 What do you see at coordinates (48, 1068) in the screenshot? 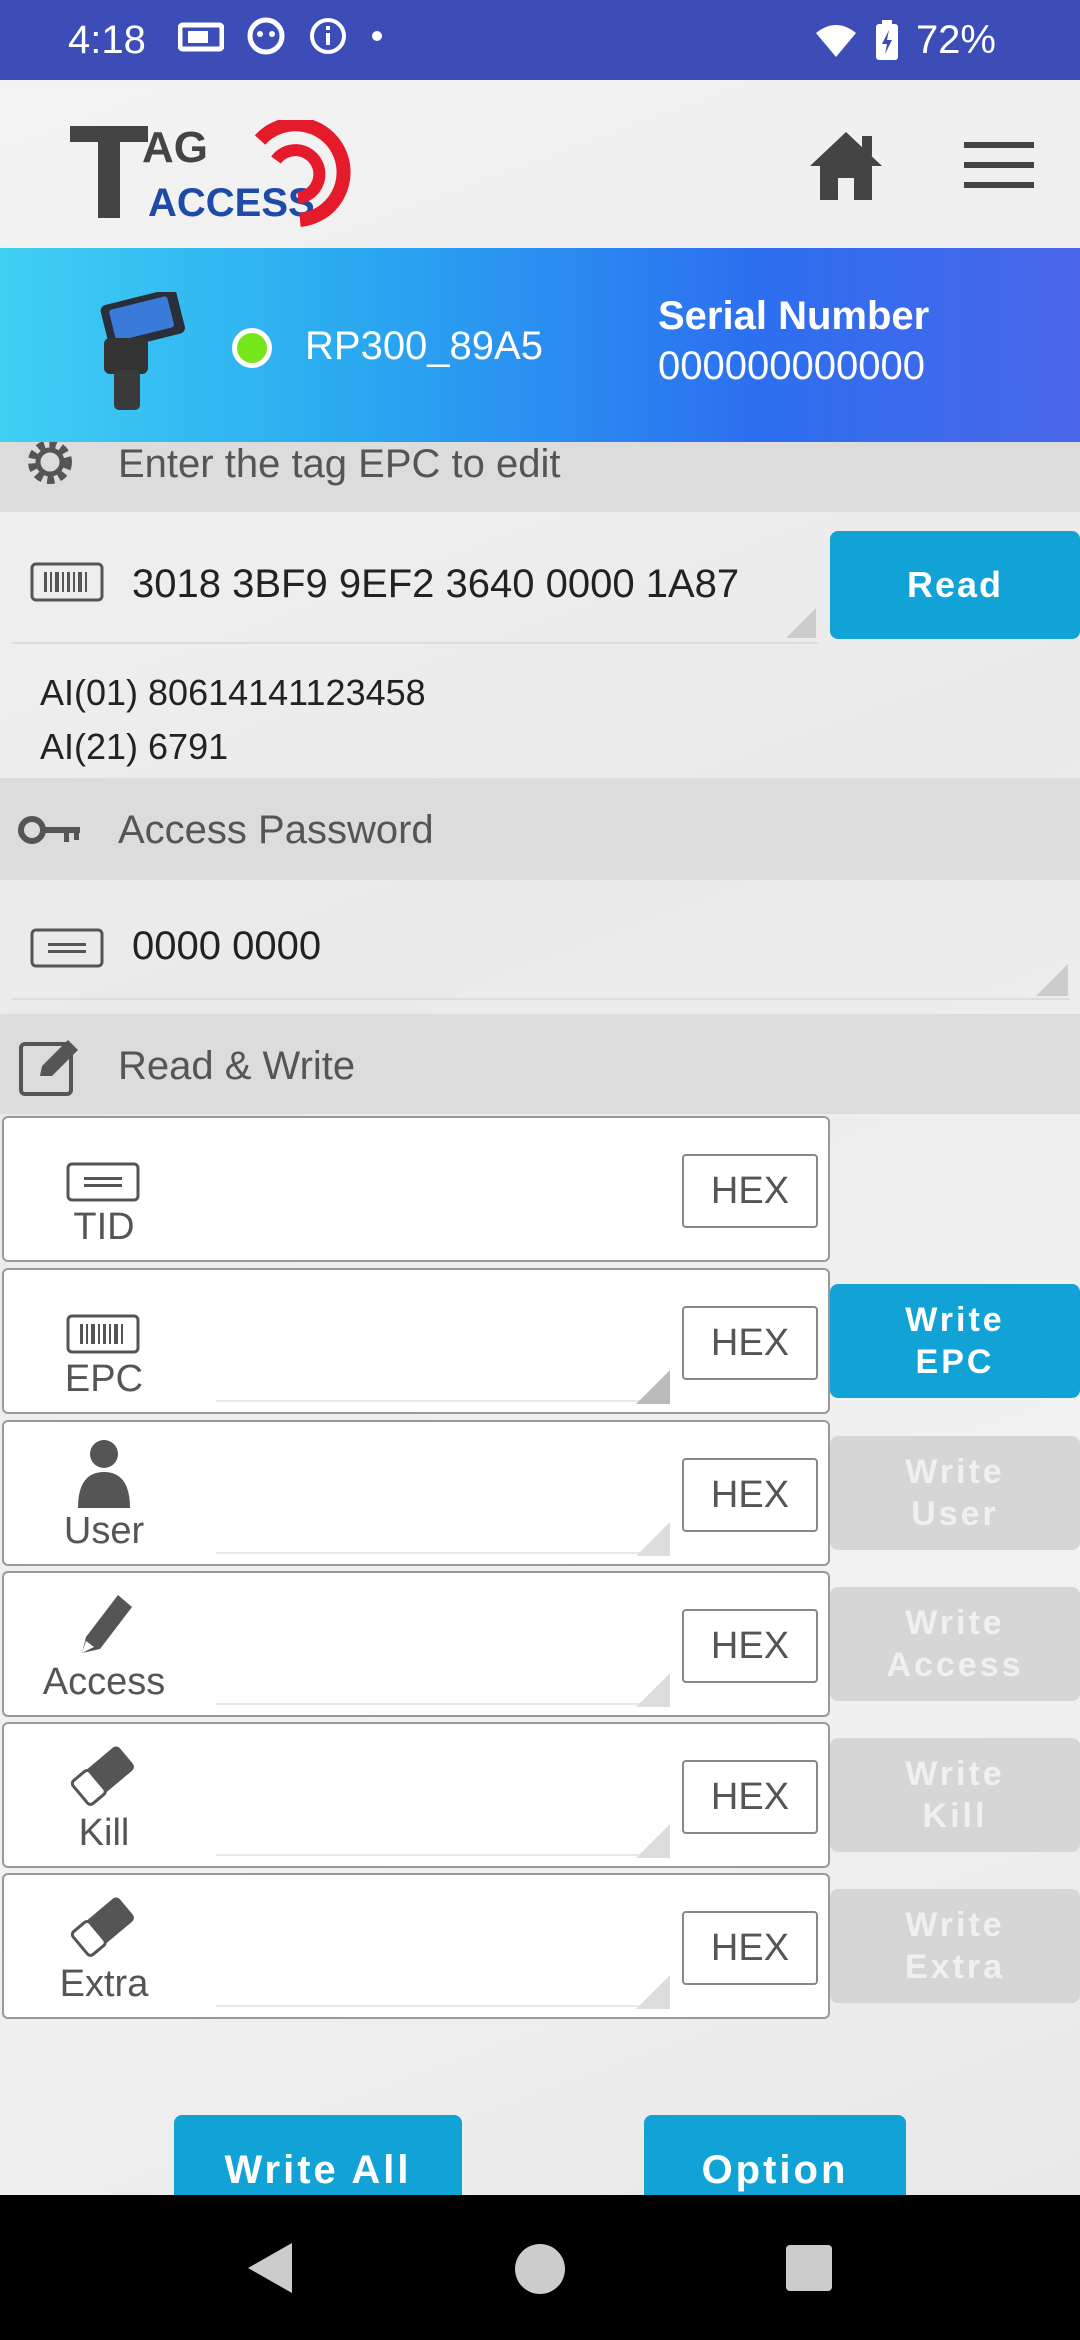
I see `edit-icon` at bounding box center [48, 1068].